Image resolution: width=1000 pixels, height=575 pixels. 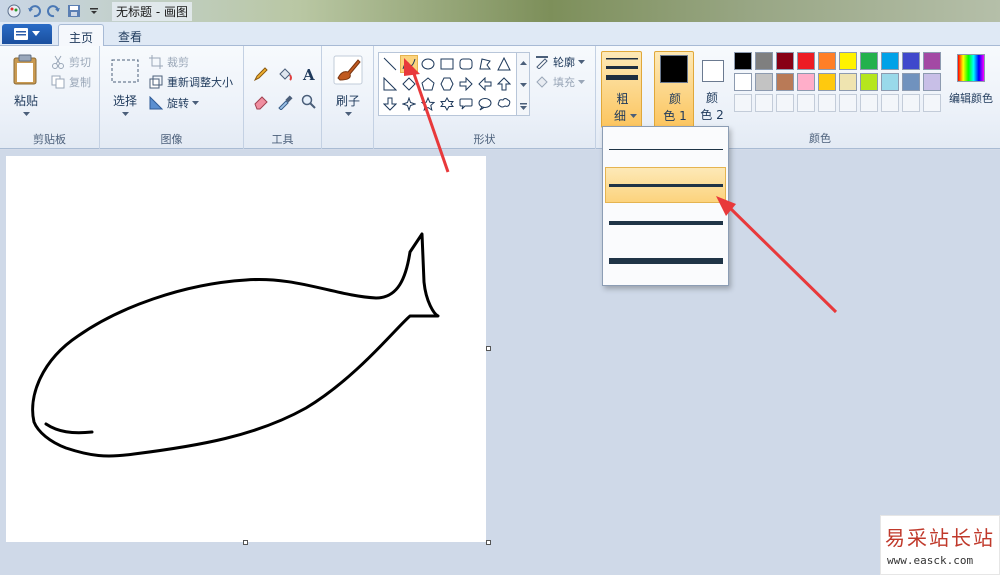 I want to click on arrow-to-size-option, so click(x=782, y=259).